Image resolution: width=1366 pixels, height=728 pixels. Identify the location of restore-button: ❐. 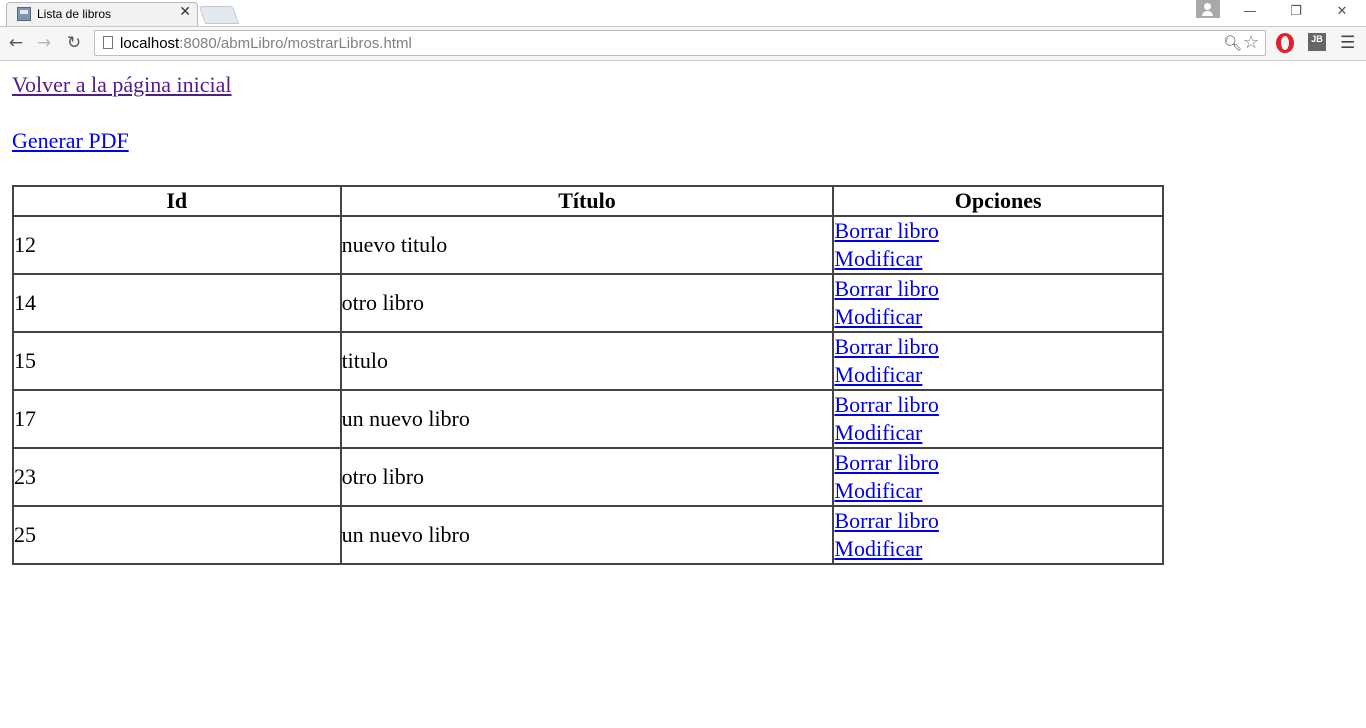
(1296, 12).